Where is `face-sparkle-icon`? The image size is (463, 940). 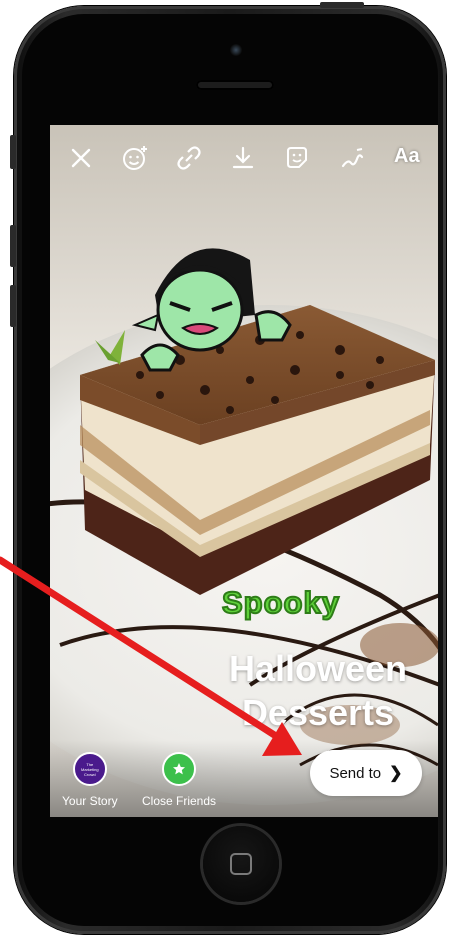
face-sparkle-icon is located at coordinates (135, 158).